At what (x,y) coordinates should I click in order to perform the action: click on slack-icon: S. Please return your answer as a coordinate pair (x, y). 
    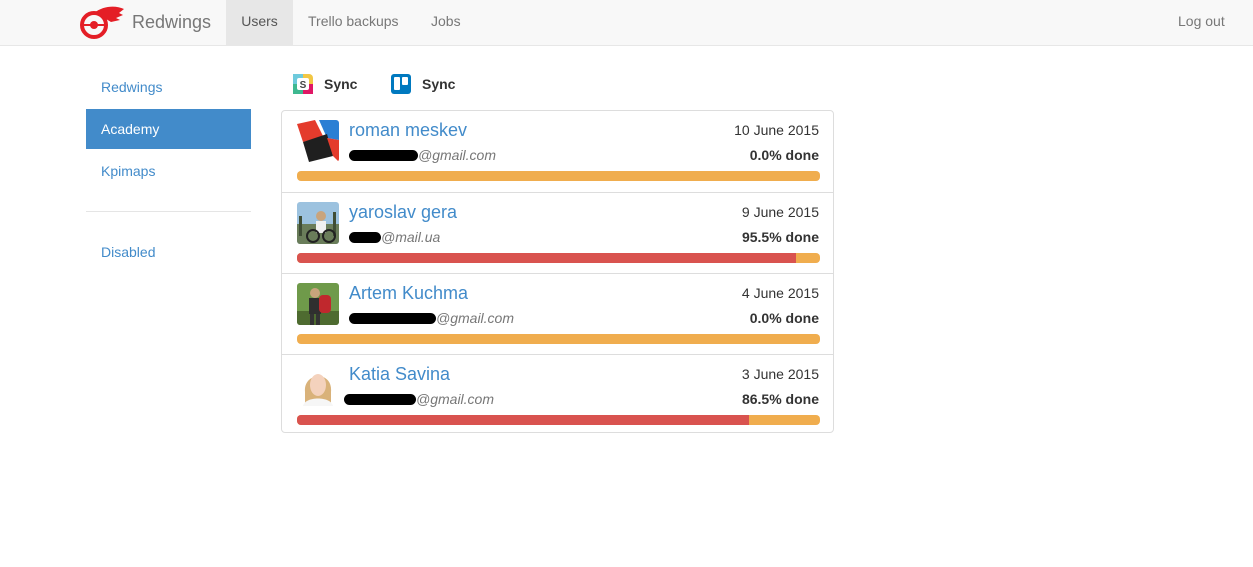
    Looking at the image, I should click on (303, 84).